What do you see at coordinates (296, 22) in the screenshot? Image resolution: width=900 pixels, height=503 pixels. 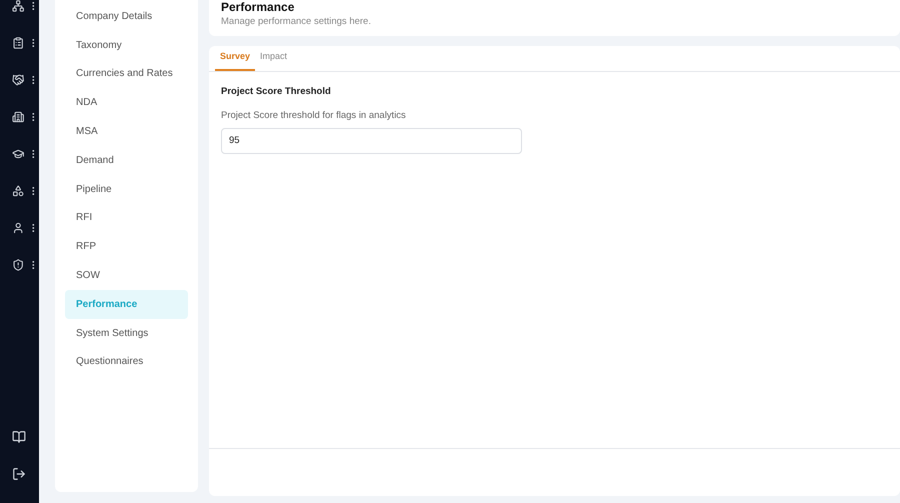 I see `page-subtitle: Manage performance settings here.` at bounding box center [296, 22].